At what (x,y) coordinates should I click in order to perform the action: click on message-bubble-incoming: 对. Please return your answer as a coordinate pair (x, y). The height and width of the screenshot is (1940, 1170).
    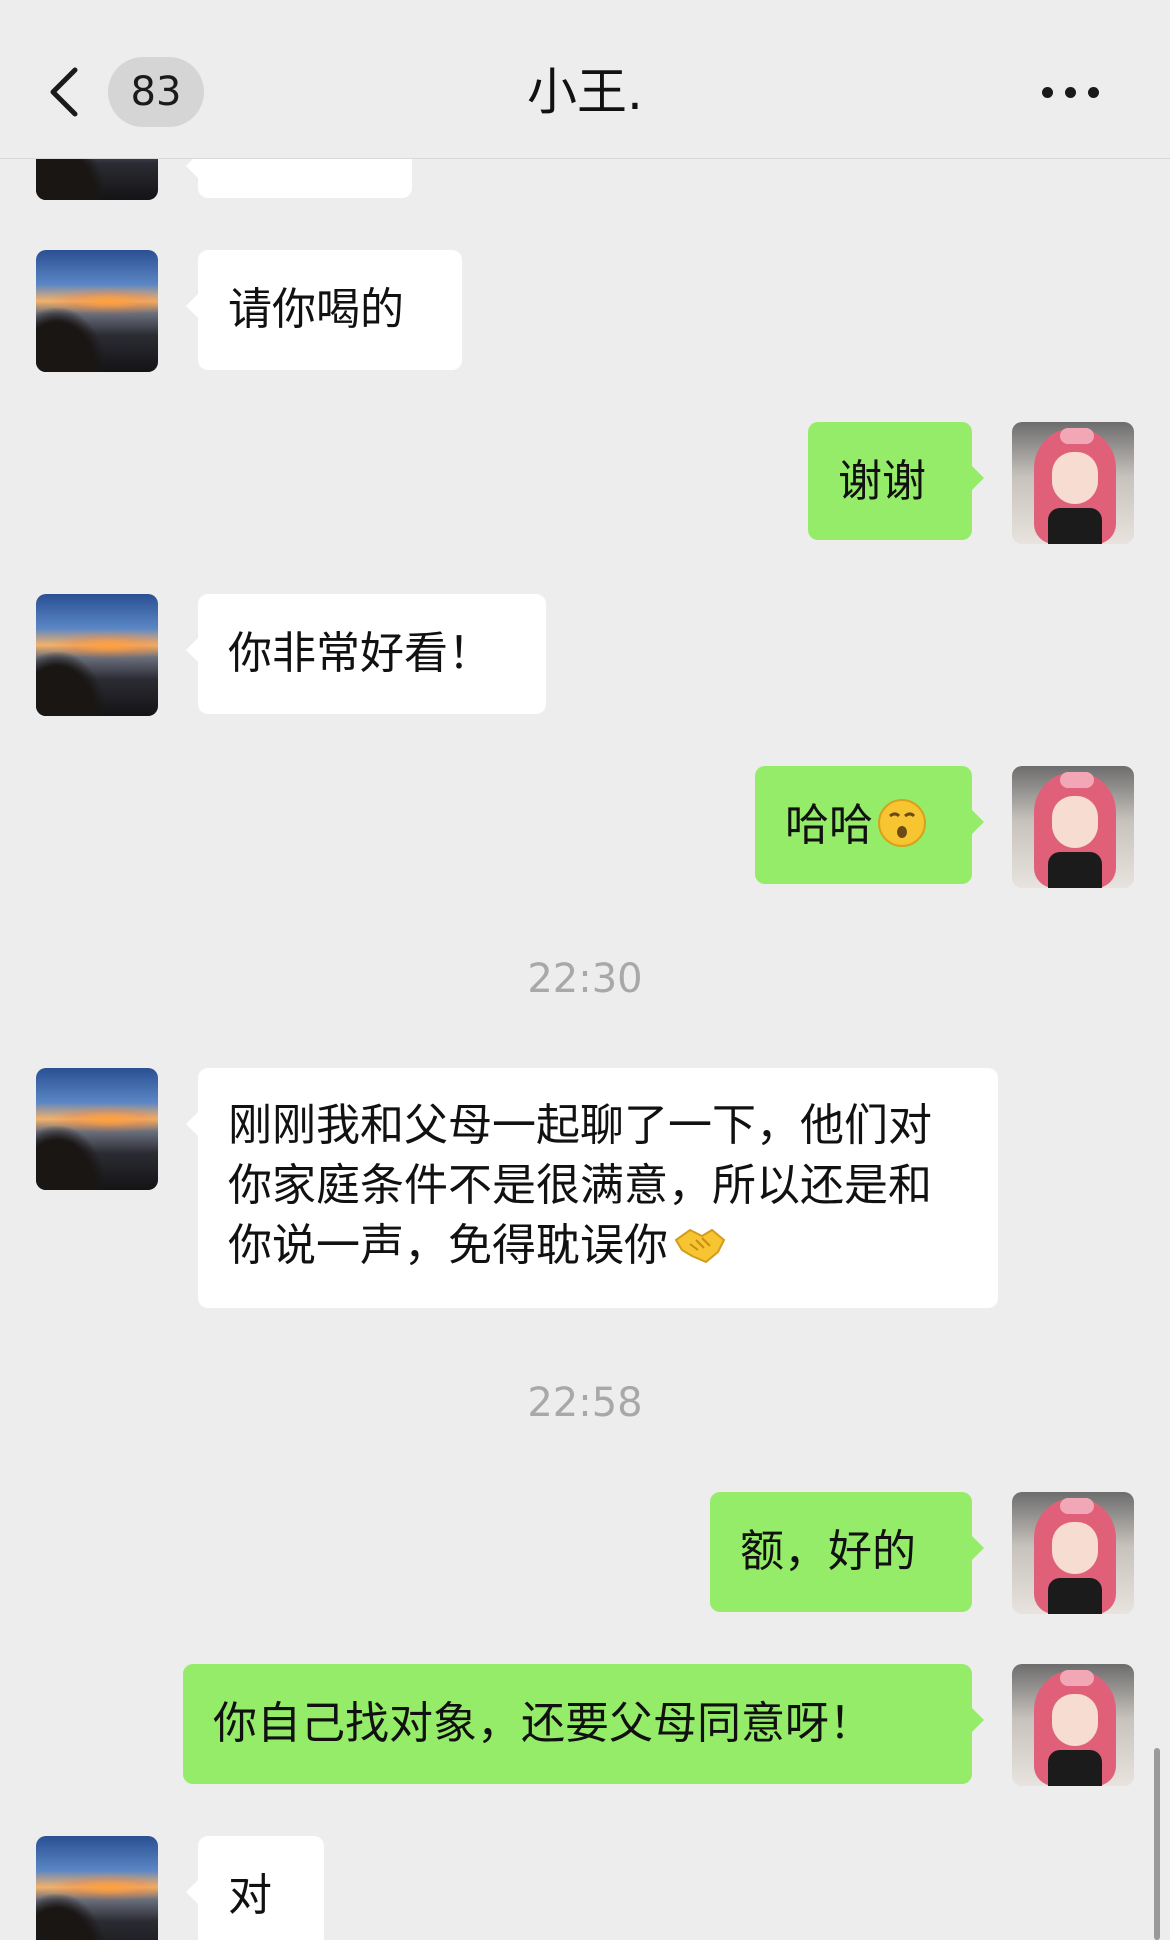
    Looking at the image, I should click on (255, 1888).